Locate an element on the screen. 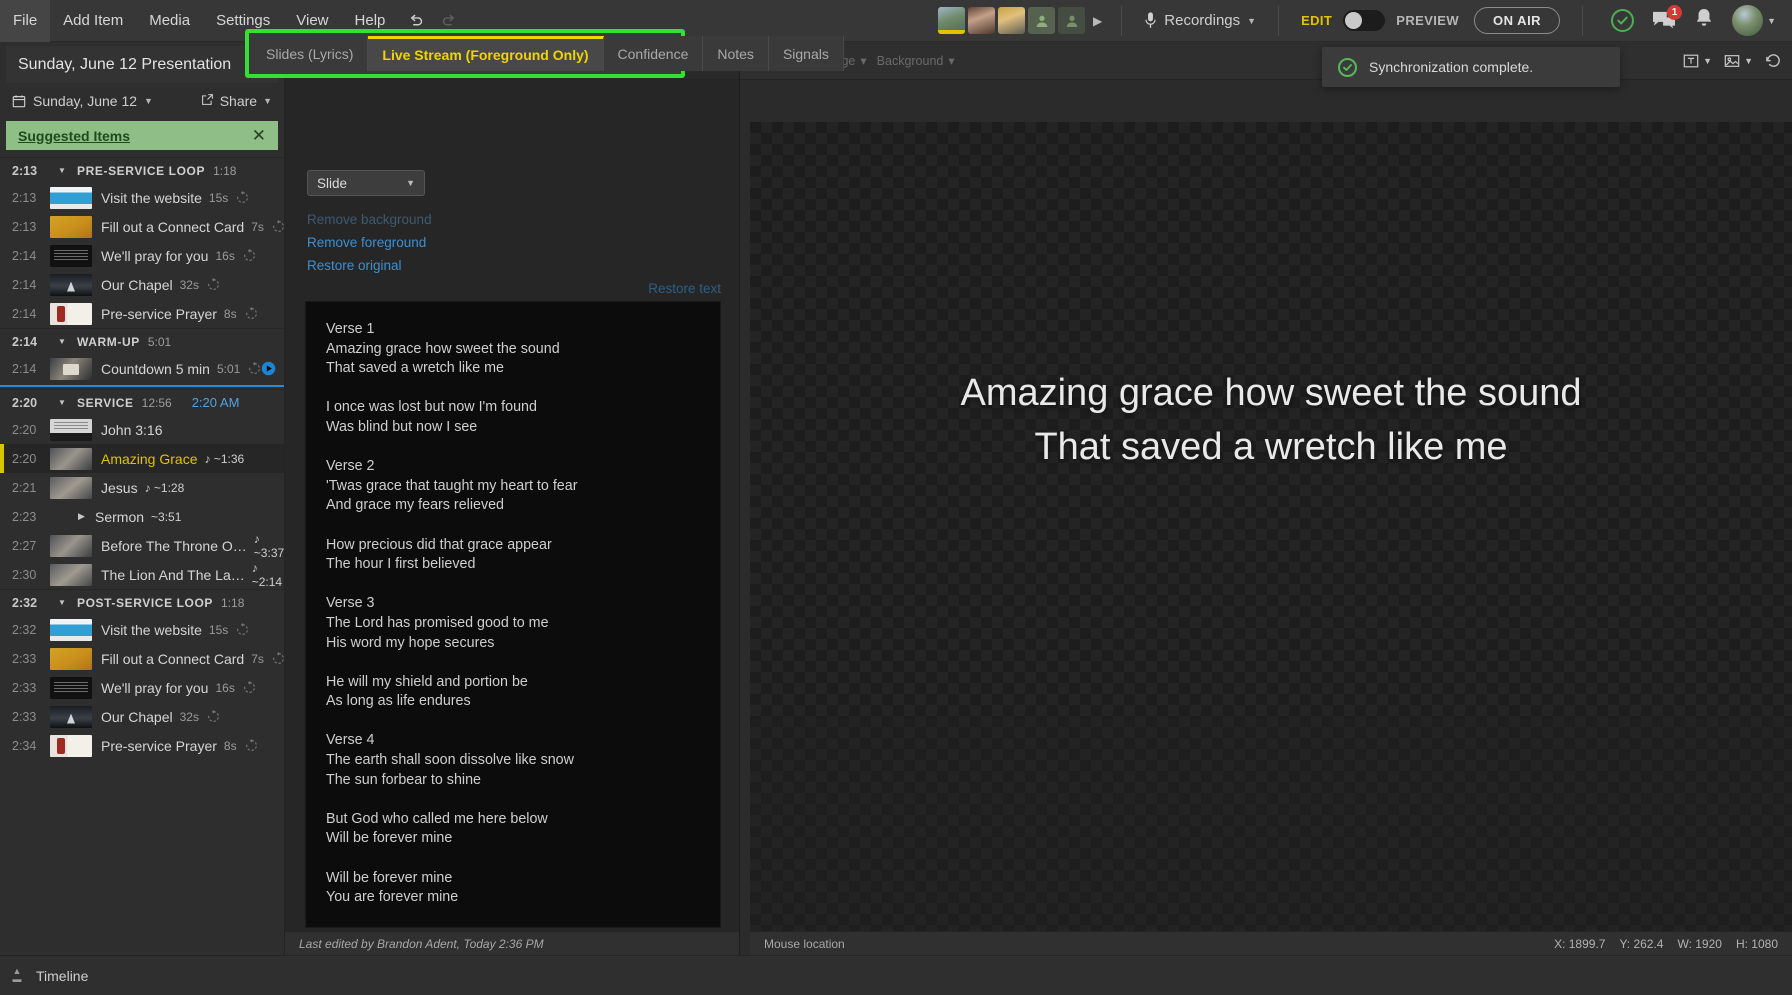 This screenshot has height=995, width=1792. chevron-right-icon: ▶ is located at coordinates (83, 516).